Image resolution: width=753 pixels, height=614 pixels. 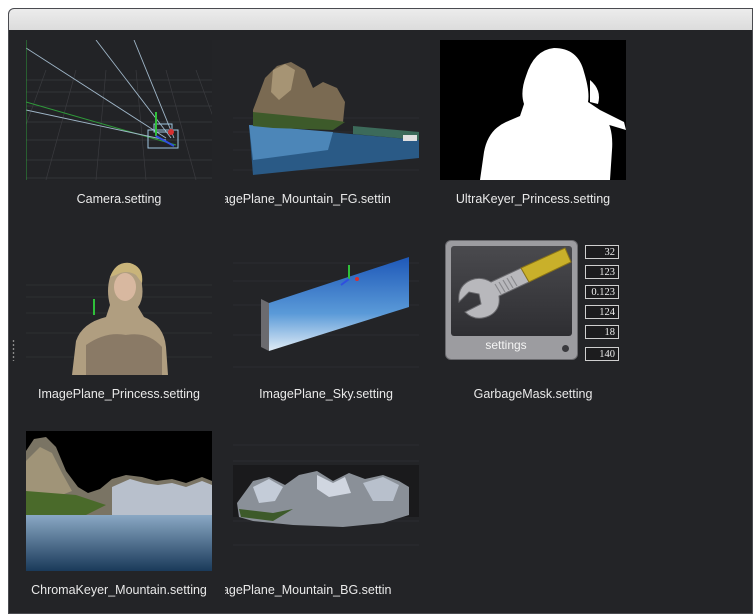 What do you see at coordinates (326, 305) in the screenshot?
I see `thumbnail-sky` at bounding box center [326, 305].